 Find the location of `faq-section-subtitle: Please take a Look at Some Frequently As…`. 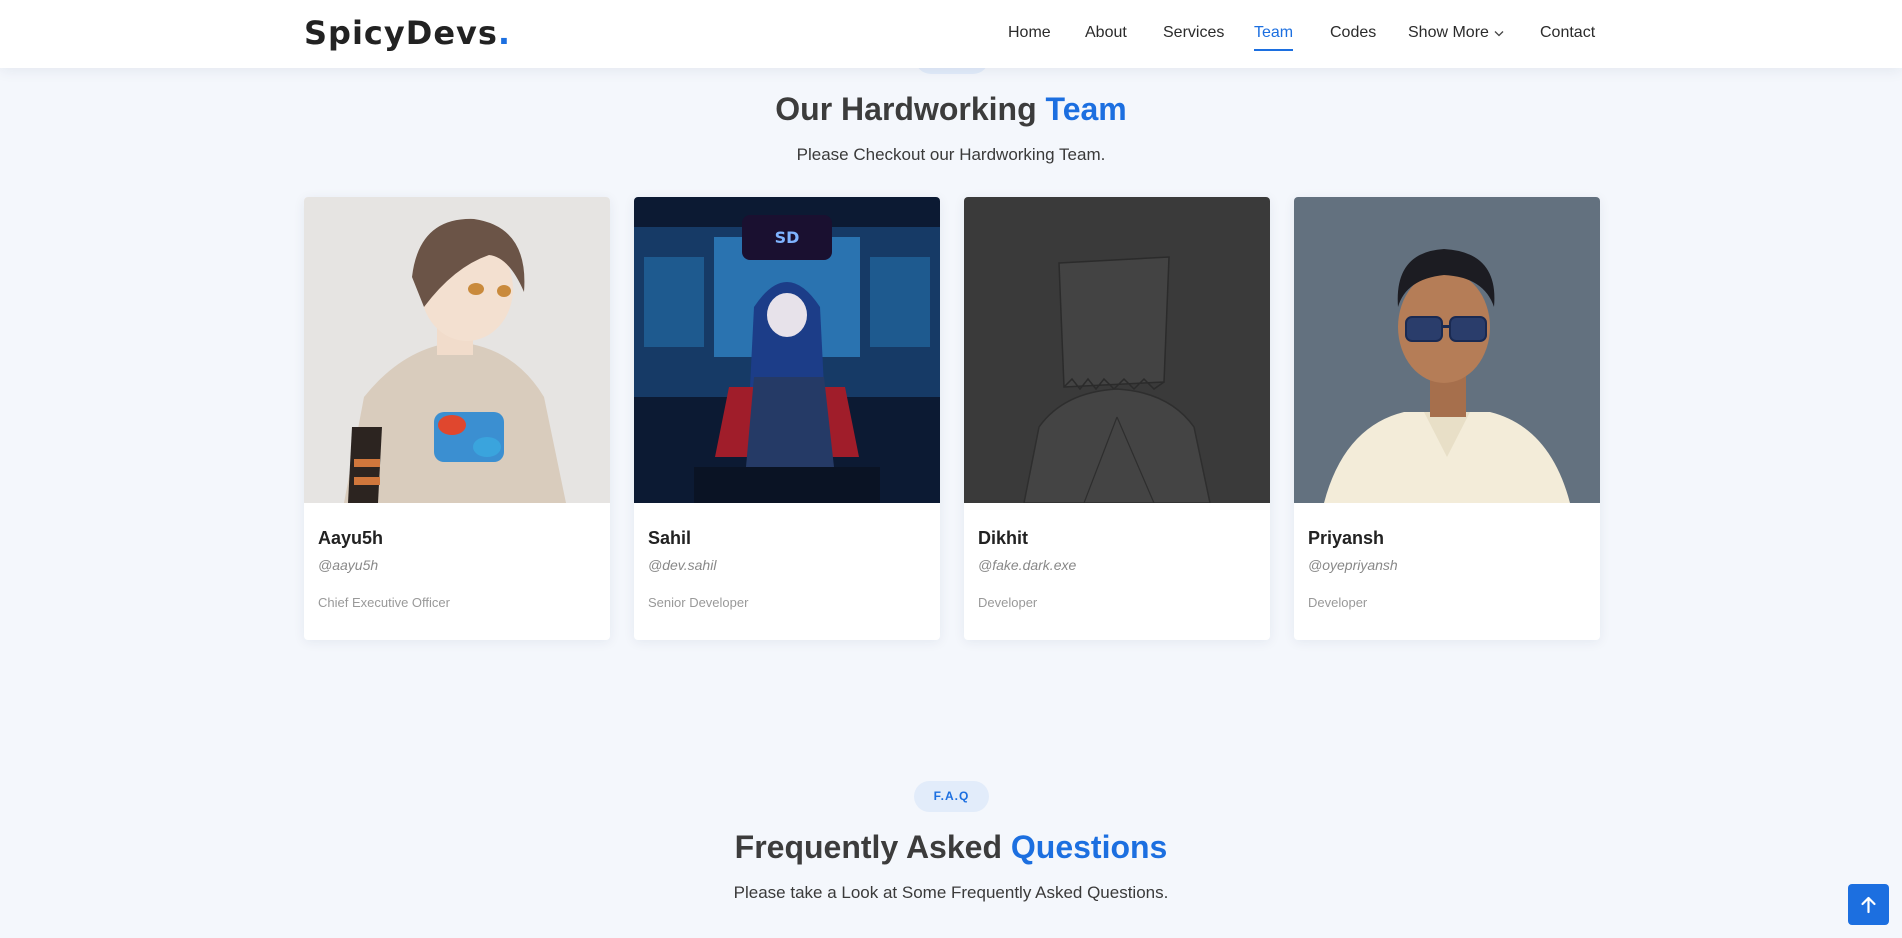

faq-section-subtitle: Please take a Look at Some Frequently As… is located at coordinates (951, 892).